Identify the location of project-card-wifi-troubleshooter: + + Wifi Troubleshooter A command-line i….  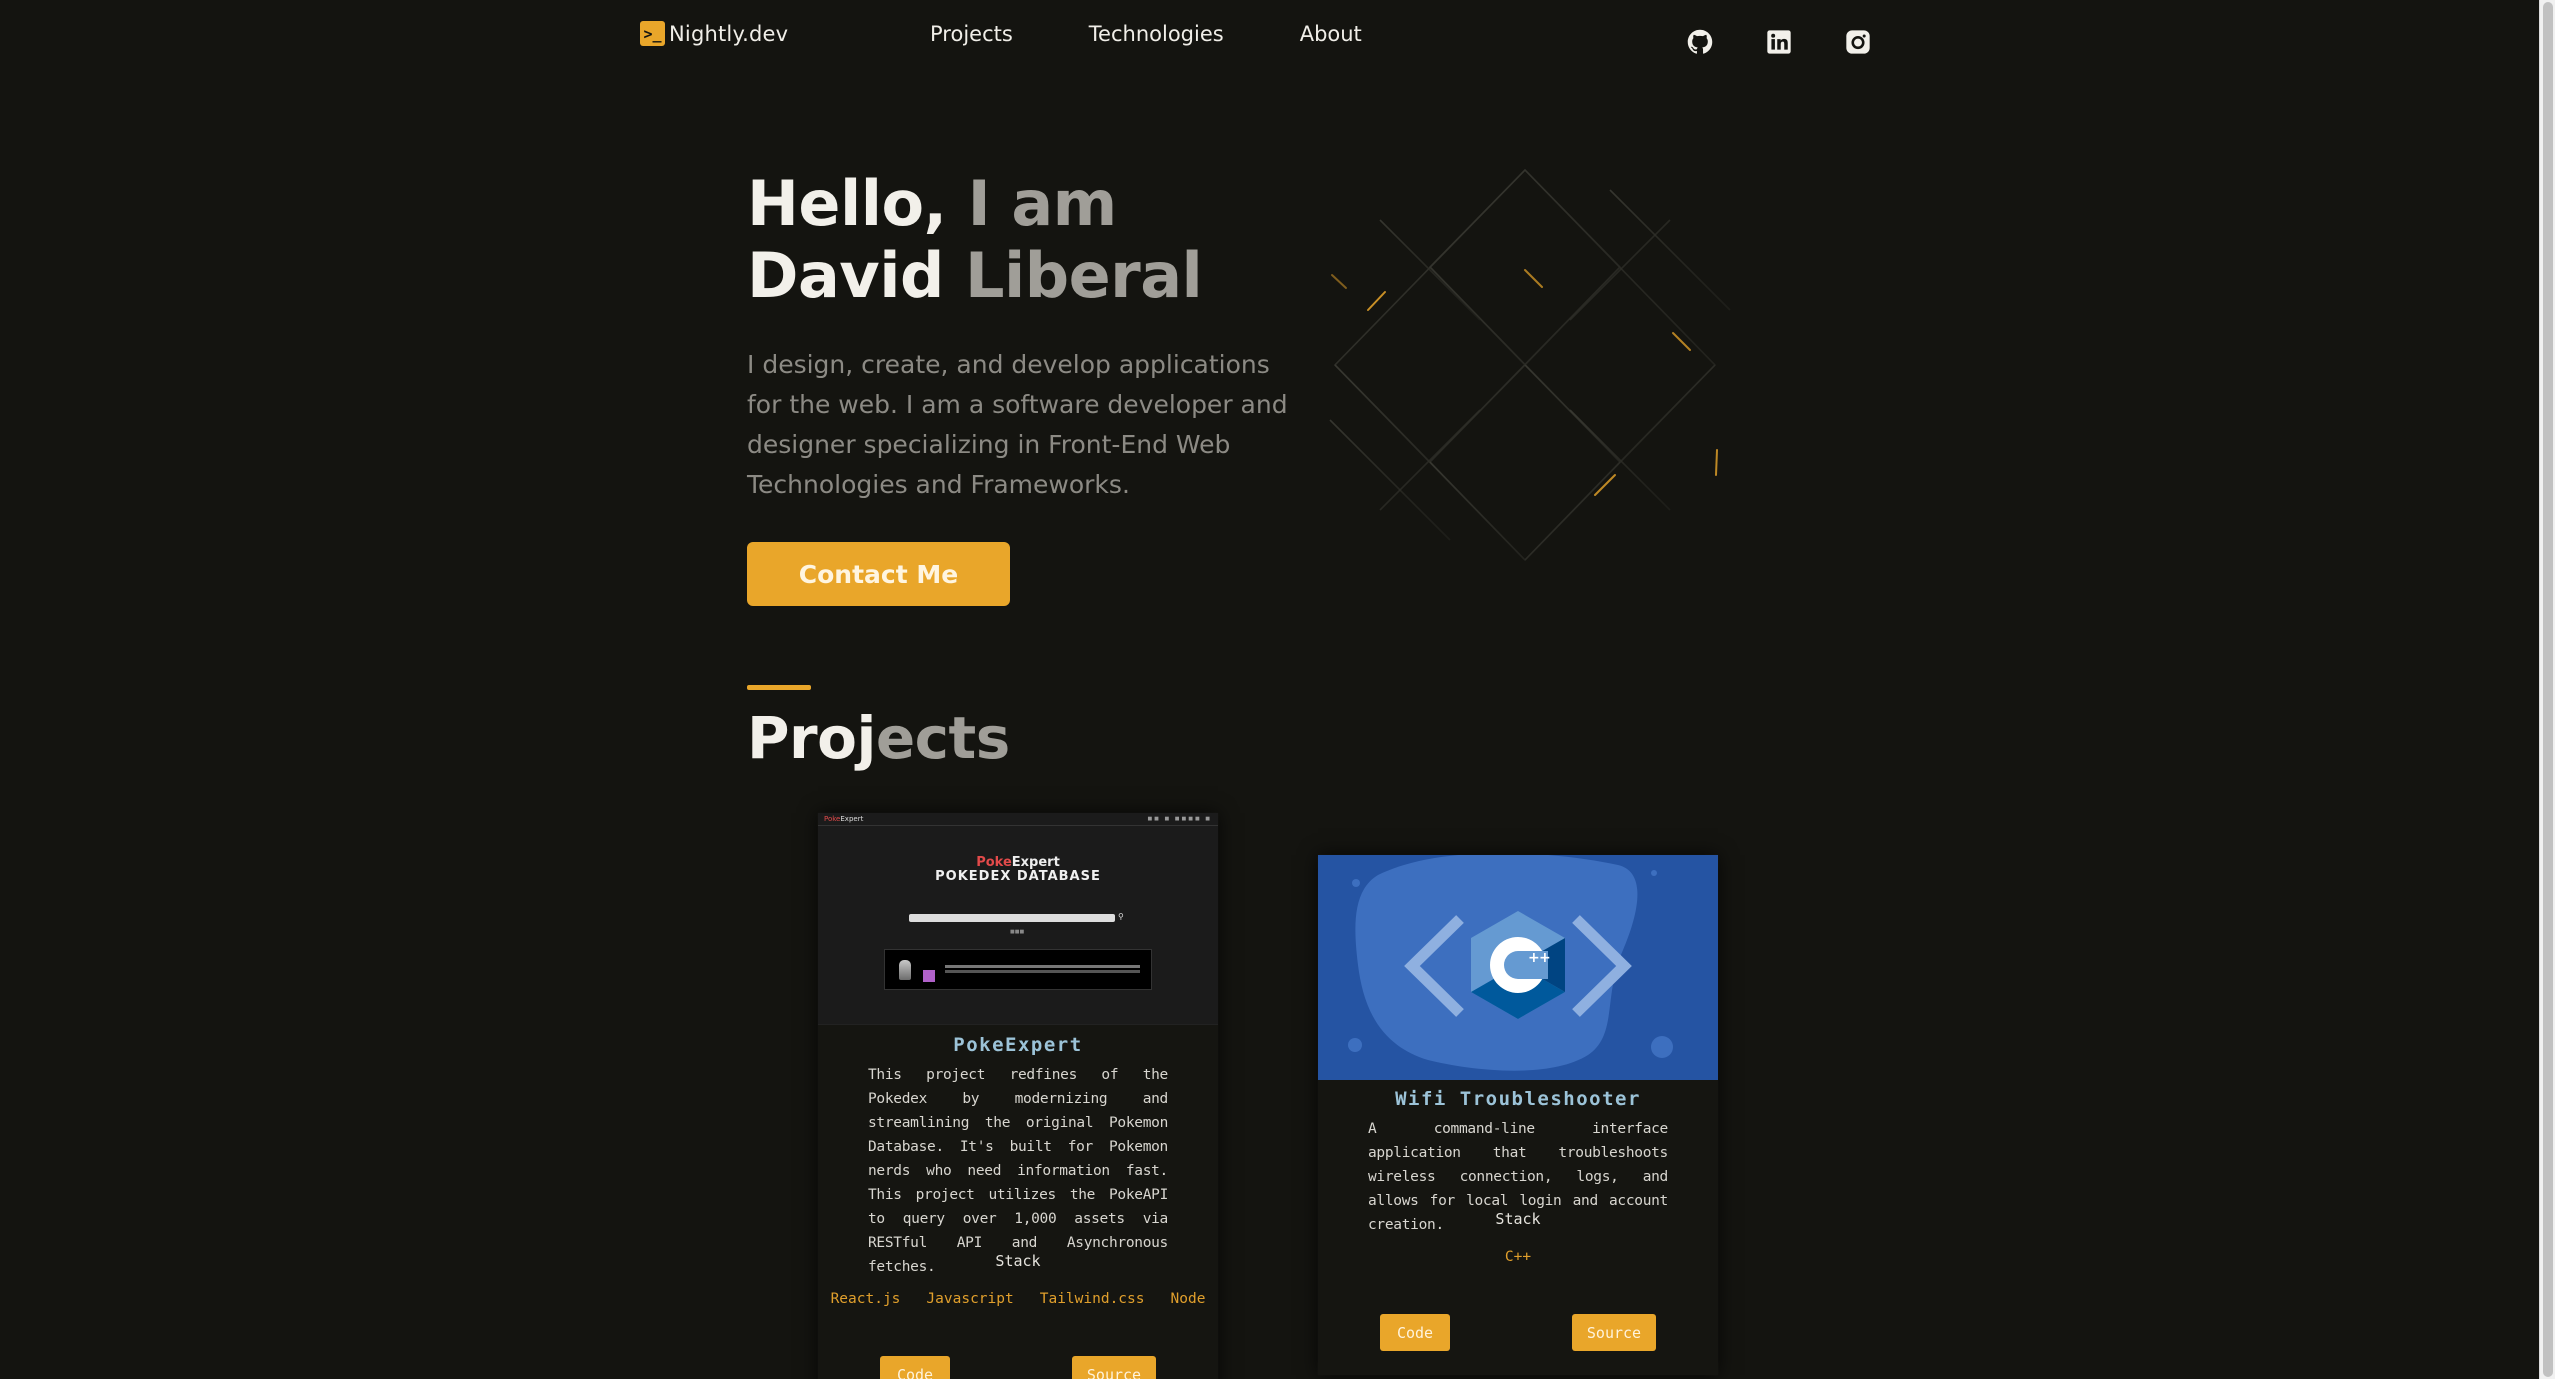
(1518, 1115).